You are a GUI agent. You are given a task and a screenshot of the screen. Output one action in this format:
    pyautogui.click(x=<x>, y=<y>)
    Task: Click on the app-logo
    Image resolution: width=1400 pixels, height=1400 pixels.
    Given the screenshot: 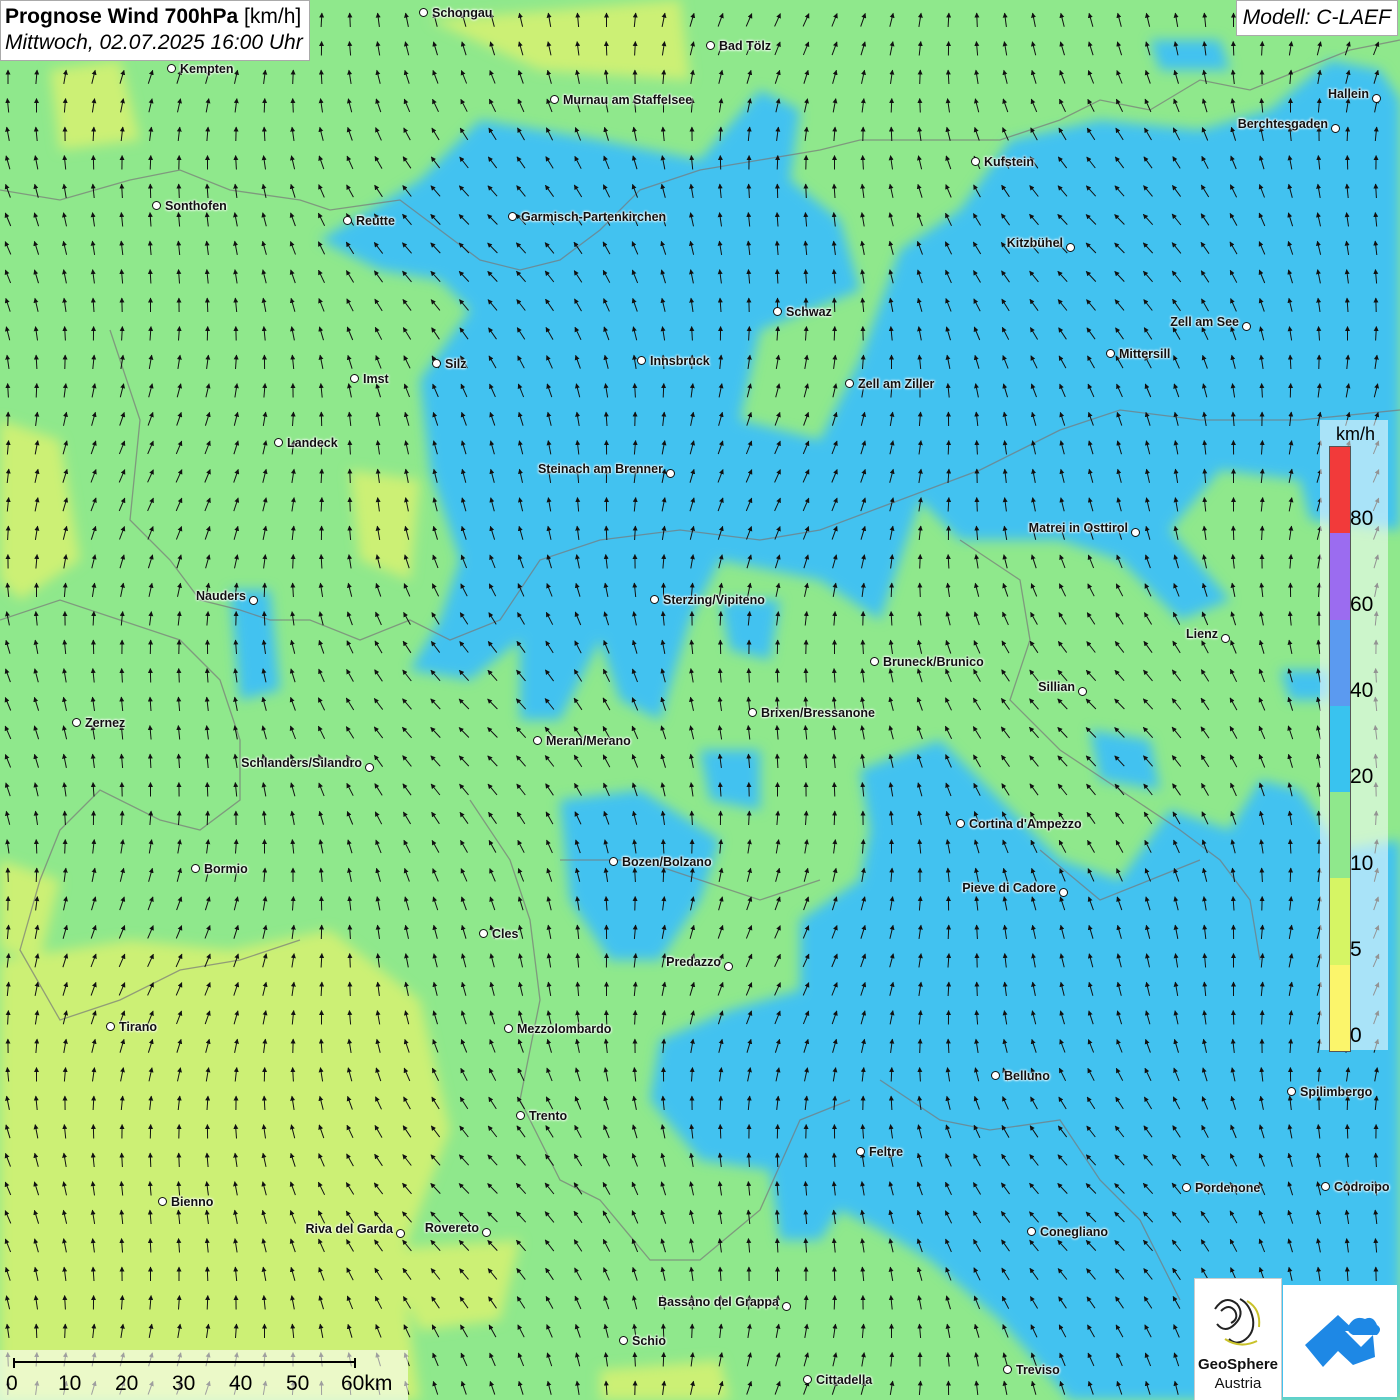 What is the action you would take?
    pyautogui.click(x=1340, y=1341)
    